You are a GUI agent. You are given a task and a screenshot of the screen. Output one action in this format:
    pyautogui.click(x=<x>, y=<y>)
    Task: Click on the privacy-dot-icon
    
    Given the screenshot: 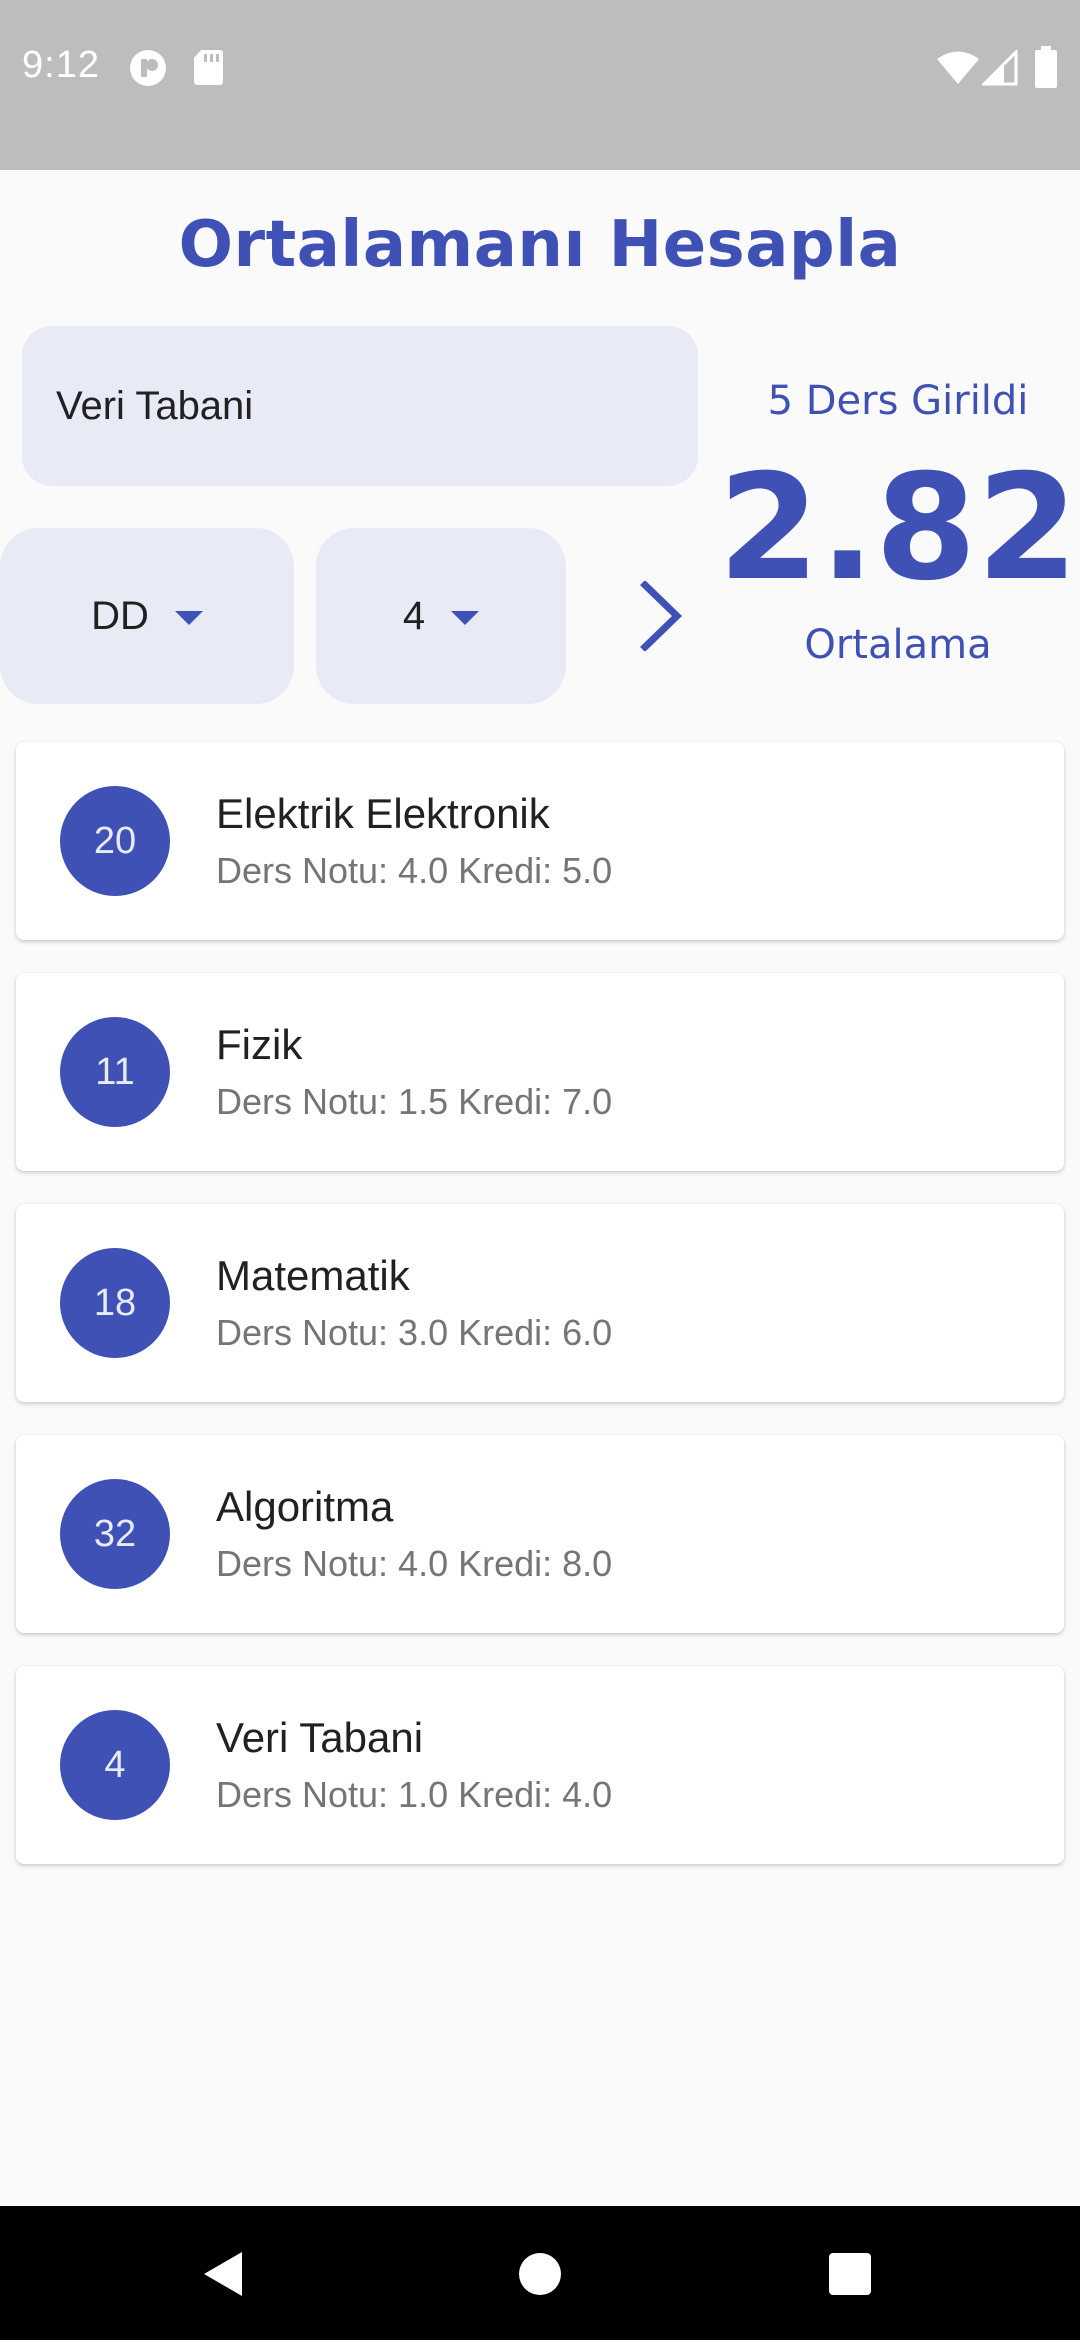 What is the action you would take?
    pyautogui.click(x=148, y=70)
    